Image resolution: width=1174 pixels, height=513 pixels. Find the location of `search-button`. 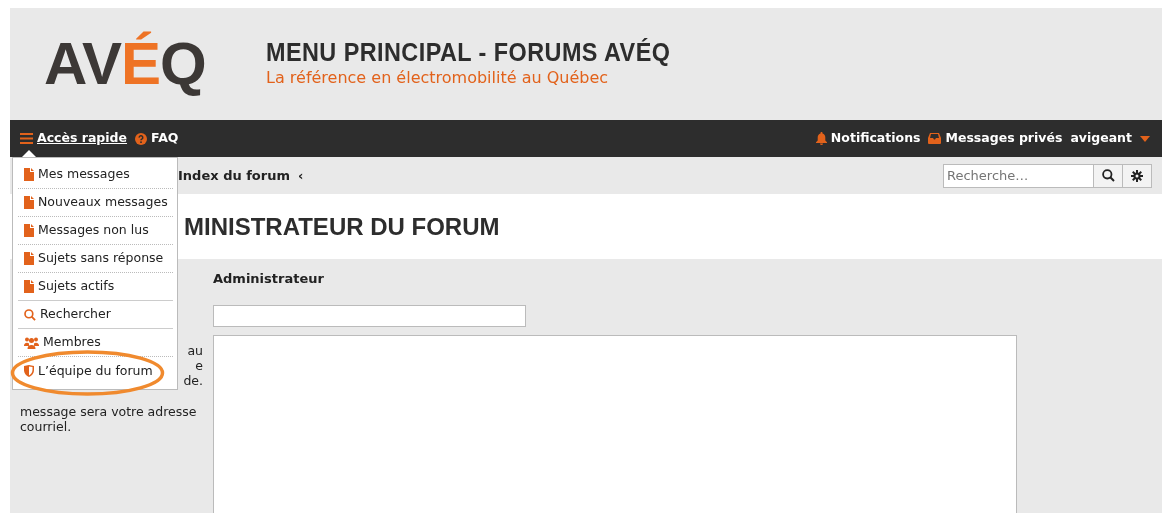

search-button is located at coordinates (1108, 175).